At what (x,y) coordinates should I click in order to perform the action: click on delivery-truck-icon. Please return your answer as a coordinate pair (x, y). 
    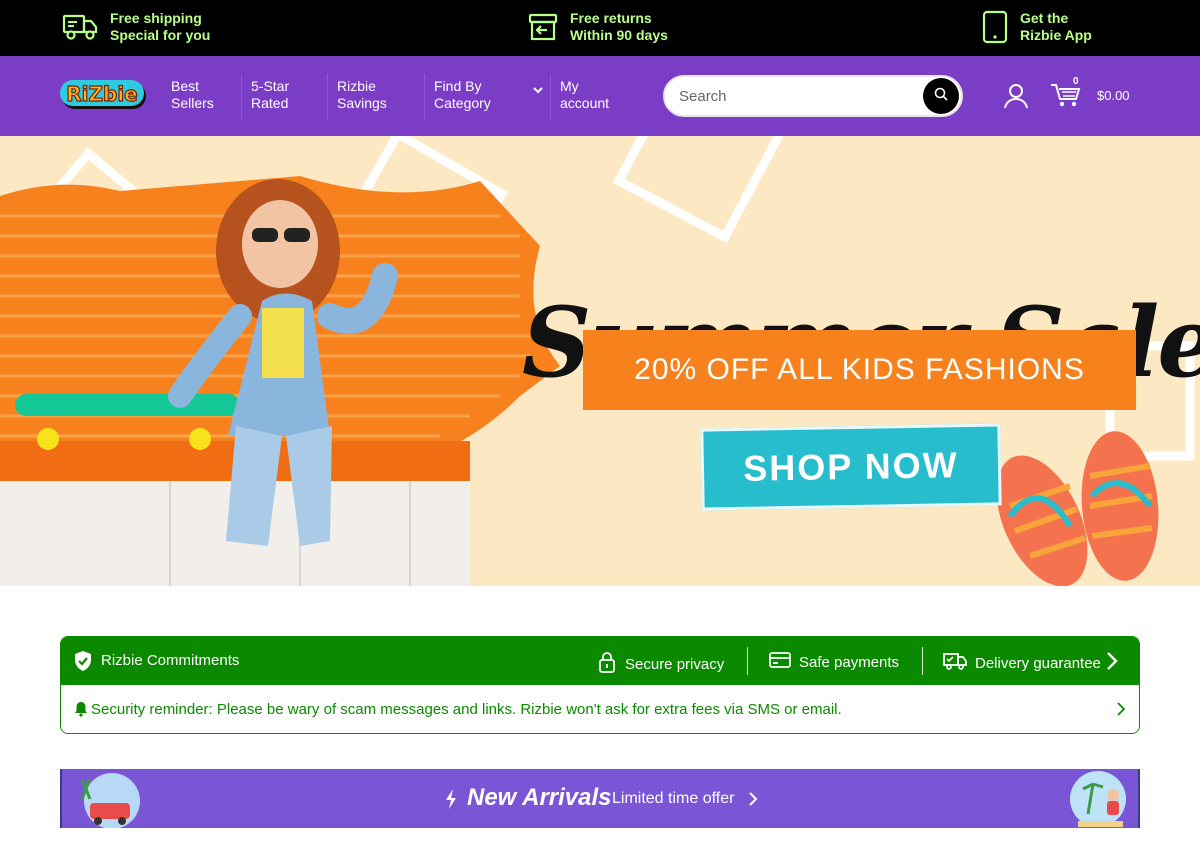
    Looking at the image, I should click on (955, 663).